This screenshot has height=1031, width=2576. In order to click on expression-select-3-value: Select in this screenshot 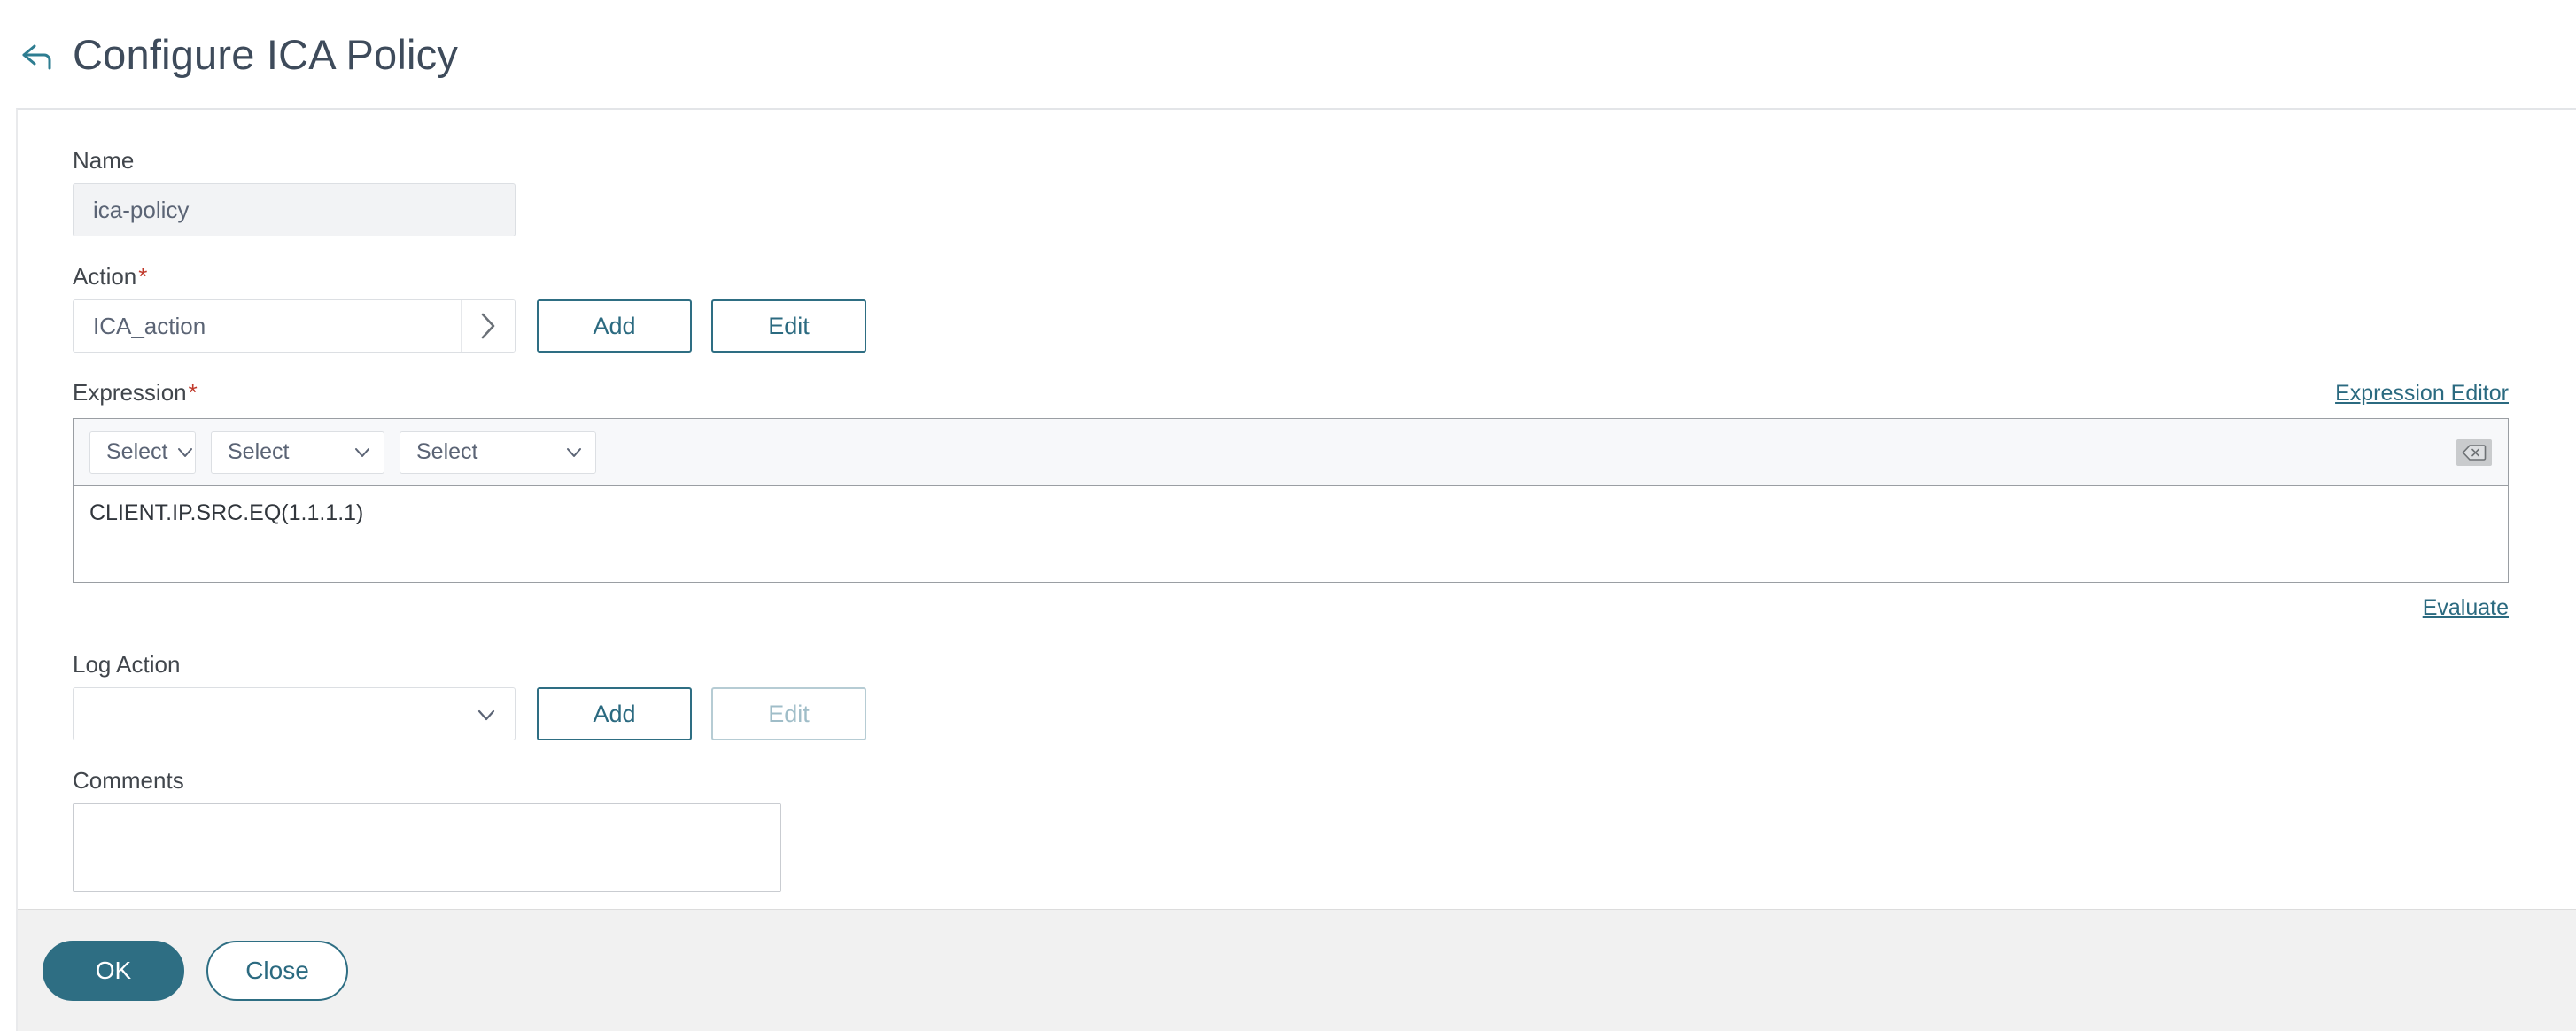, I will do `click(447, 451)`.